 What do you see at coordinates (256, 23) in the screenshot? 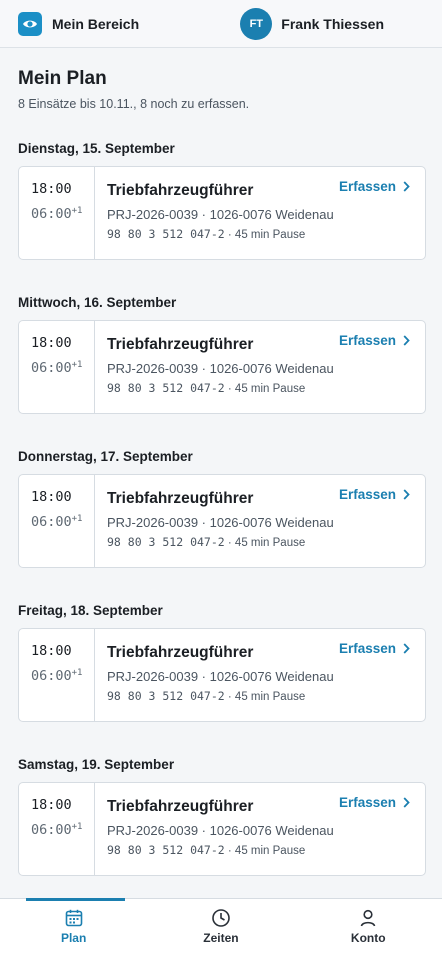
I see `avatar: FT` at bounding box center [256, 23].